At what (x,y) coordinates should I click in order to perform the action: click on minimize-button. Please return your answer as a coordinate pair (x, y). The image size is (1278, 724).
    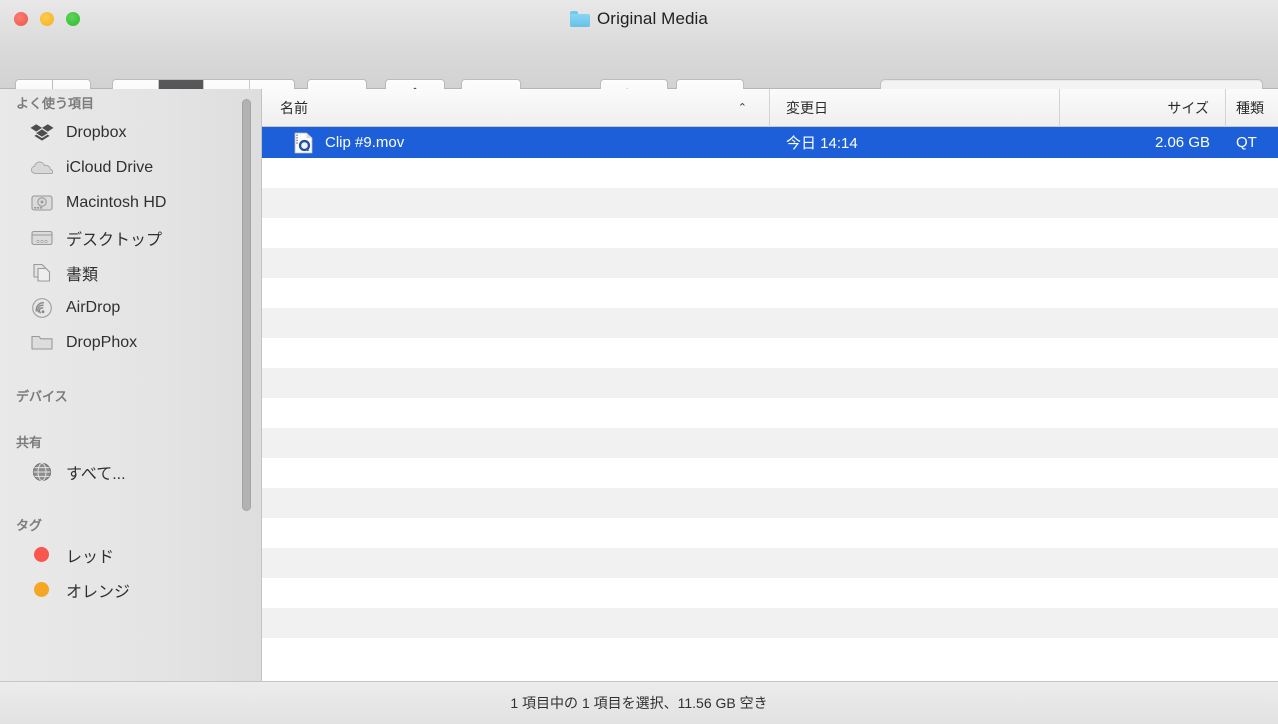
    Looking at the image, I should click on (47, 19).